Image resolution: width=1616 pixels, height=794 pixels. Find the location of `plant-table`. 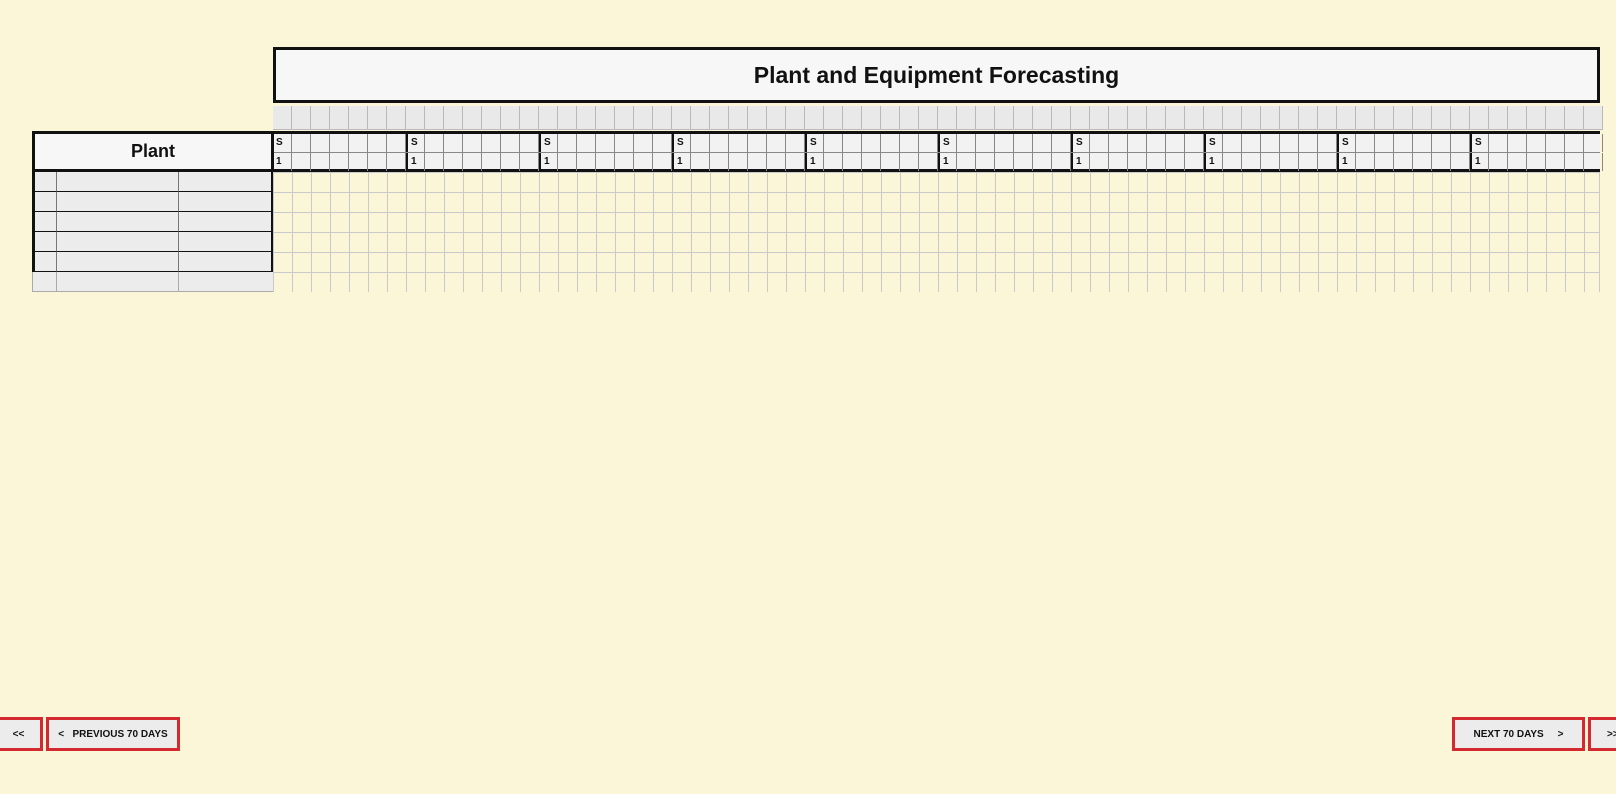

plant-table is located at coordinates (153, 232).